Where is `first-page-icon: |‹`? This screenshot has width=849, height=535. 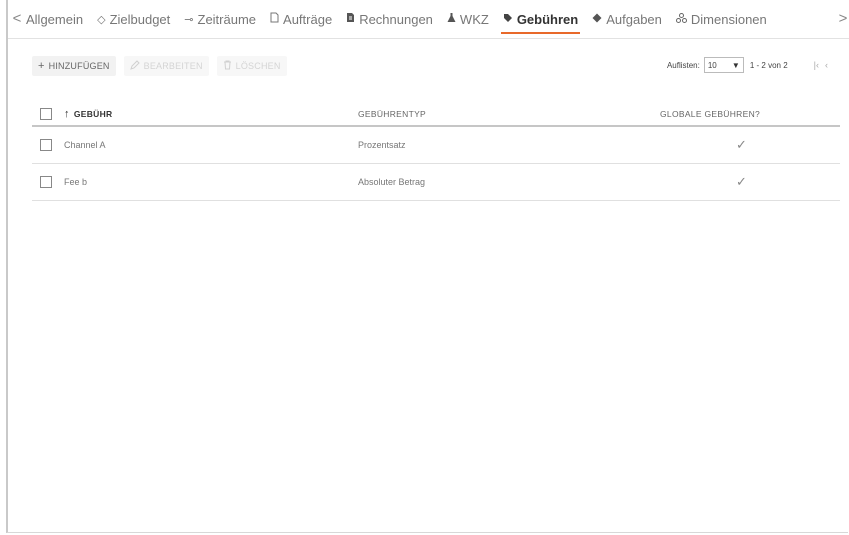
first-page-icon: |‹ is located at coordinates (816, 65).